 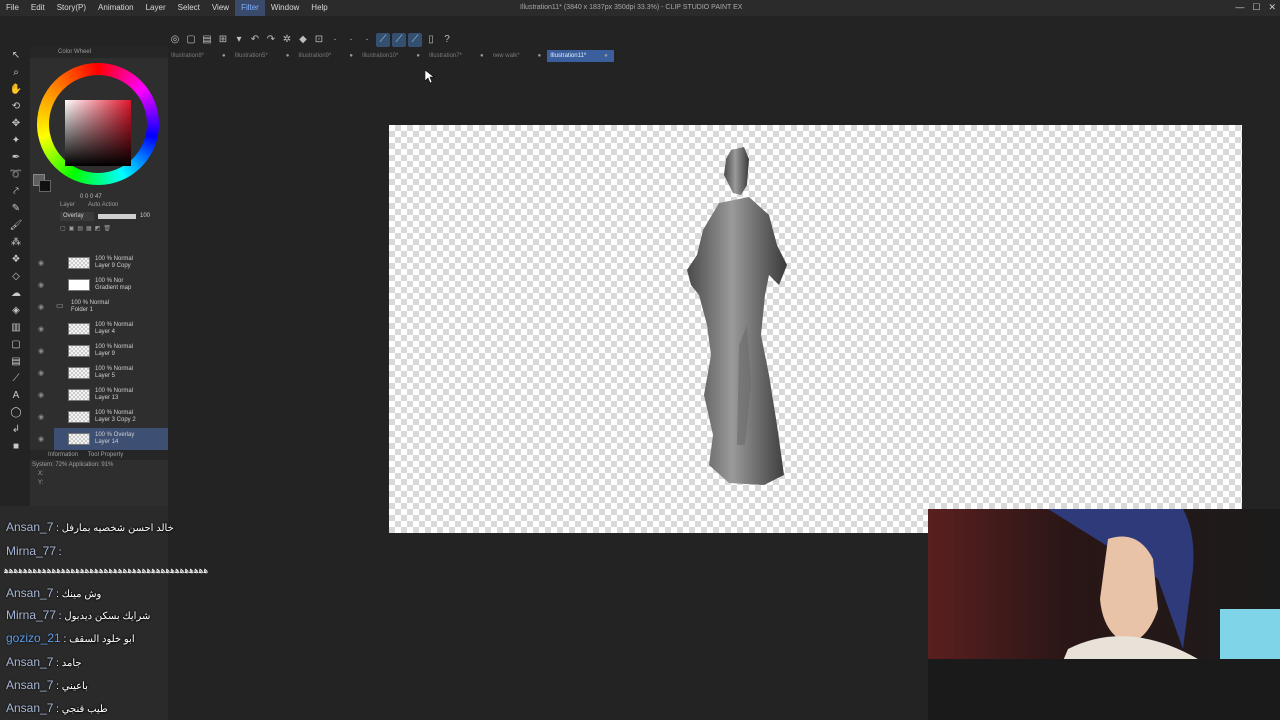 I want to click on transform-icon: ·, so click(x=351, y=40).